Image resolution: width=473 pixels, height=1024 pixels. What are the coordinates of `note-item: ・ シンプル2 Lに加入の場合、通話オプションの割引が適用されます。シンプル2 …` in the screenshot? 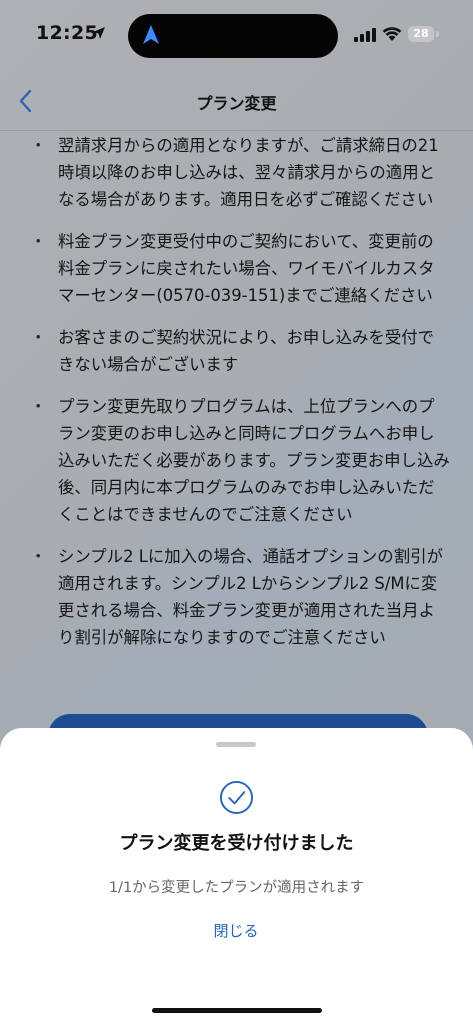 It's located at (240, 597).